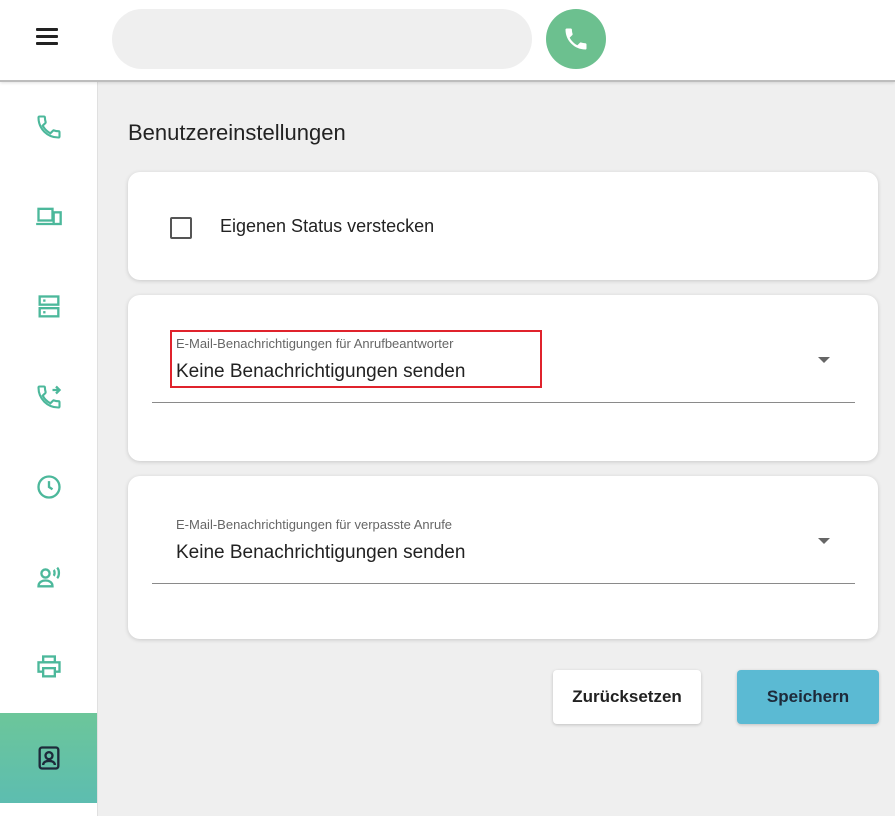 This screenshot has width=895, height=816. I want to click on devices-icon, so click(48, 216).